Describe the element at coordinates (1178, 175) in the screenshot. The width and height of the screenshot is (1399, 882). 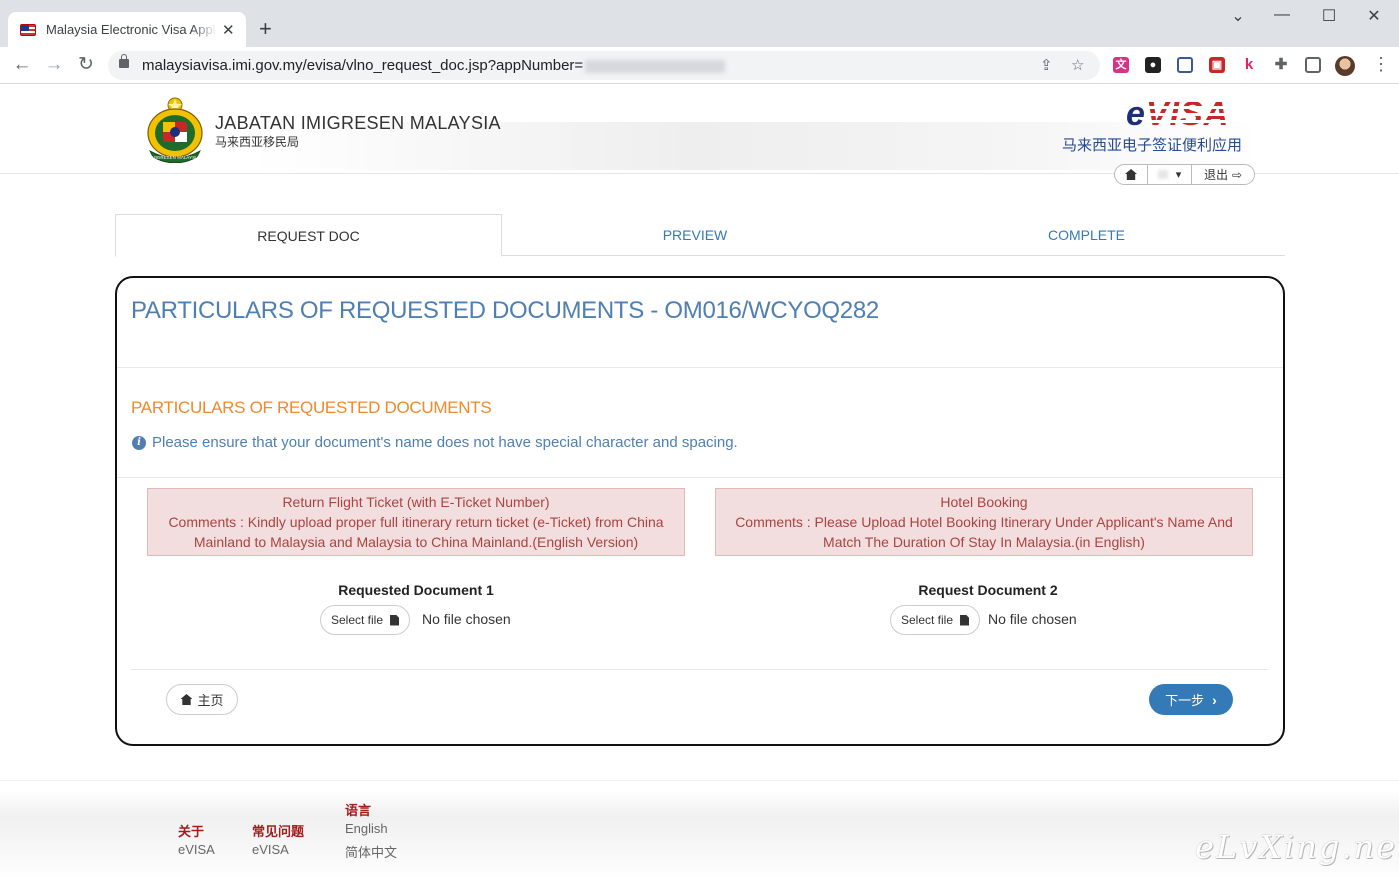
I see `chevron-down-icon: ▾` at that location.